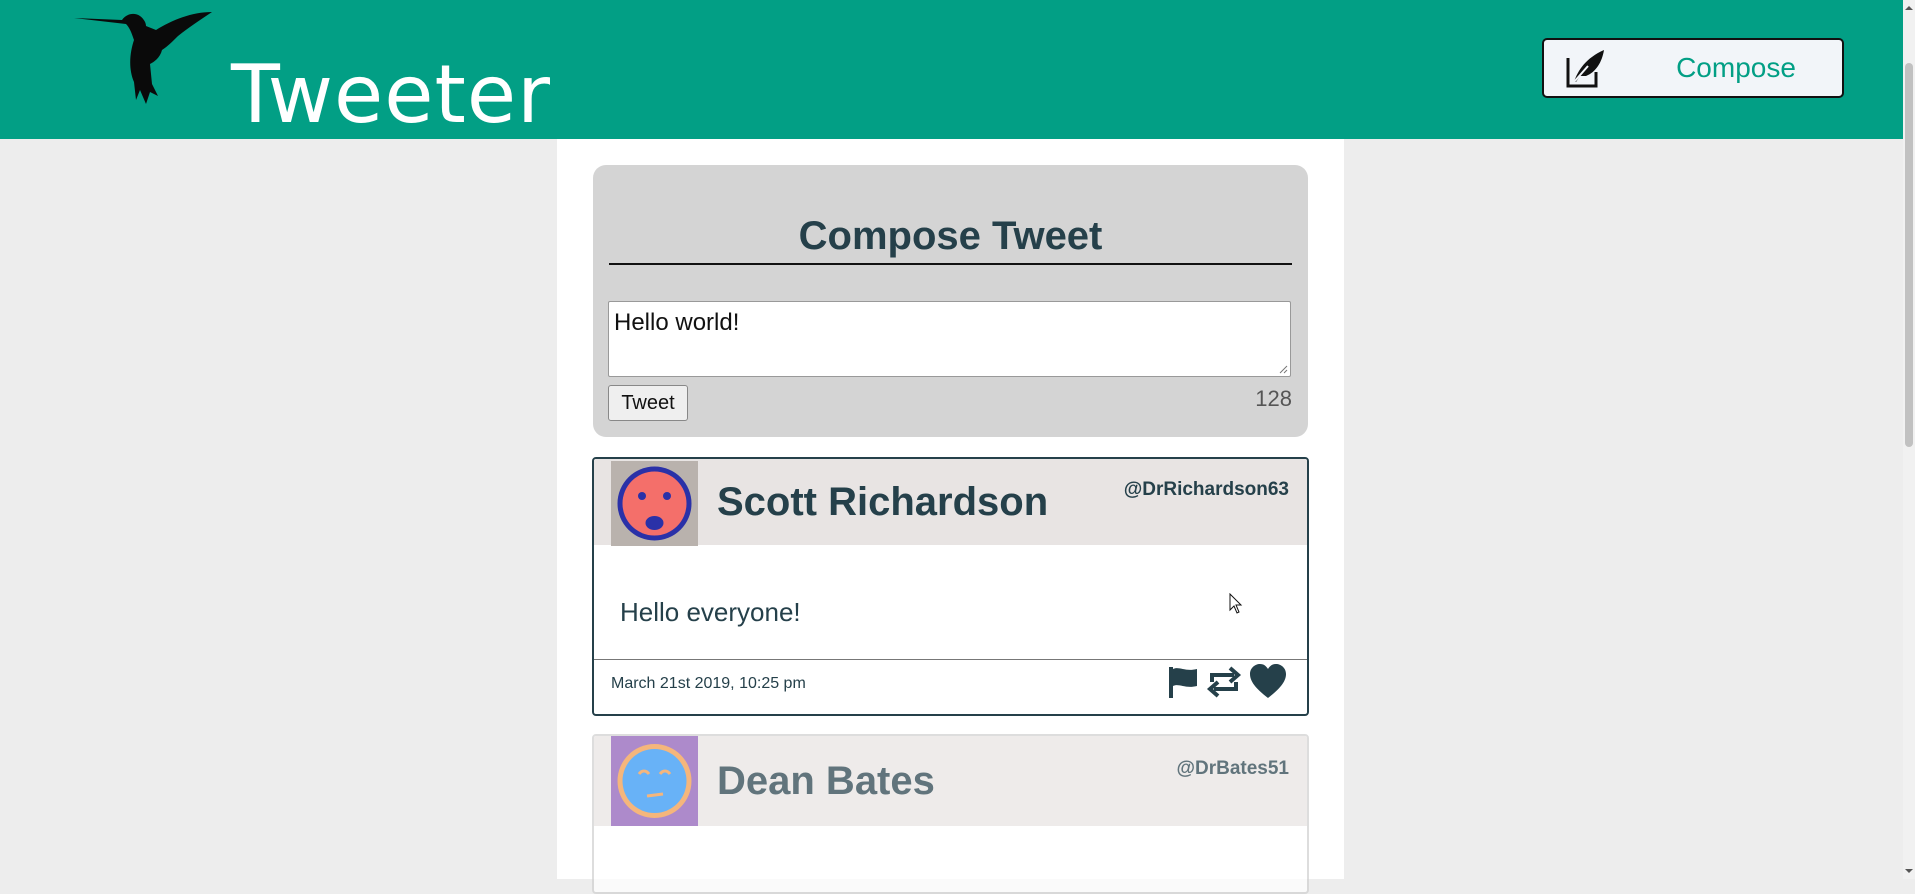 The height and width of the screenshot is (894, 1915). What do you see at coordinates (1183, 682) in the screenshot?
I see `flag-icon` at bounding box center [1183, 682].